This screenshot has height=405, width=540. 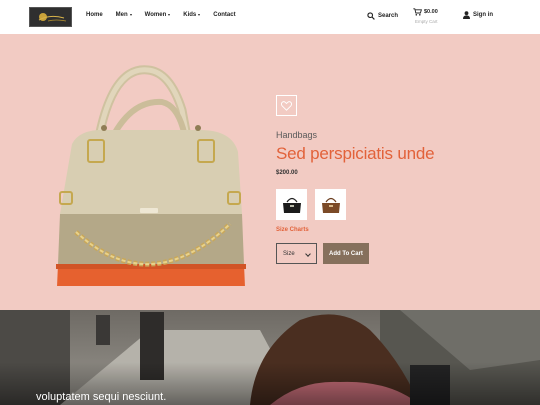 I want to click on nav-men: Men, so click(x=124, y=15).